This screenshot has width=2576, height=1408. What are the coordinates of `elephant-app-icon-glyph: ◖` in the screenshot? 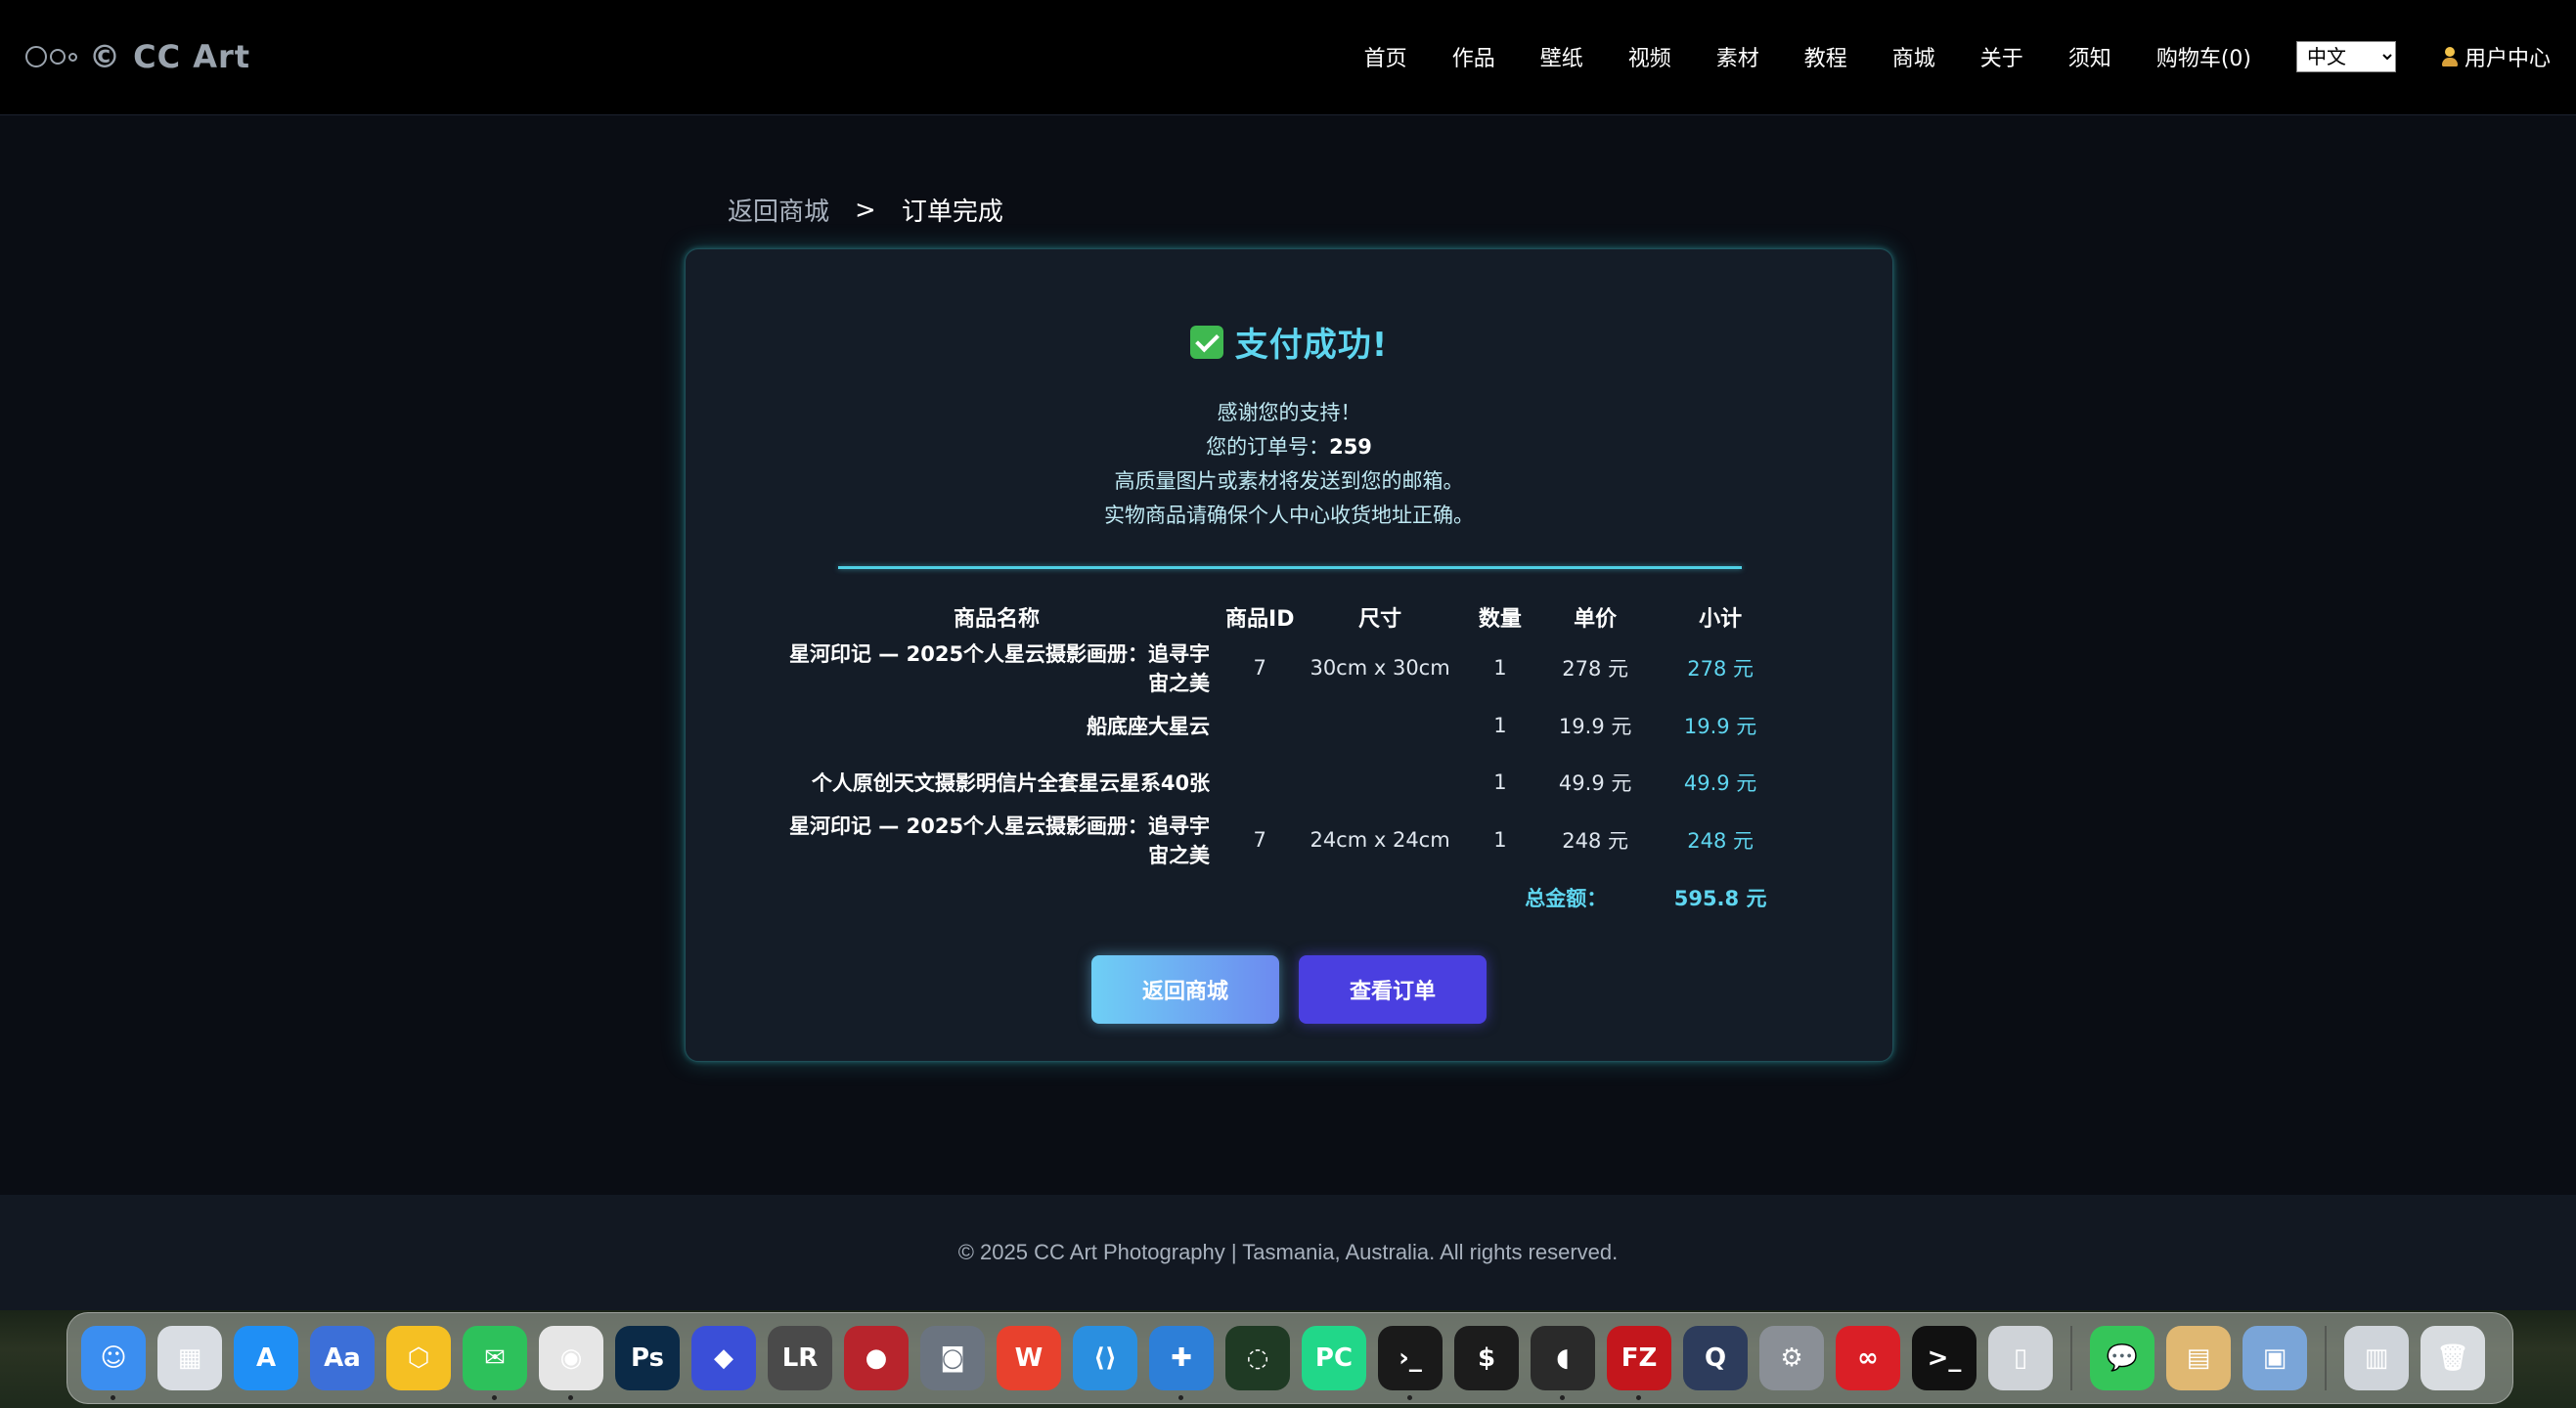 It's located at (1563, 1358).